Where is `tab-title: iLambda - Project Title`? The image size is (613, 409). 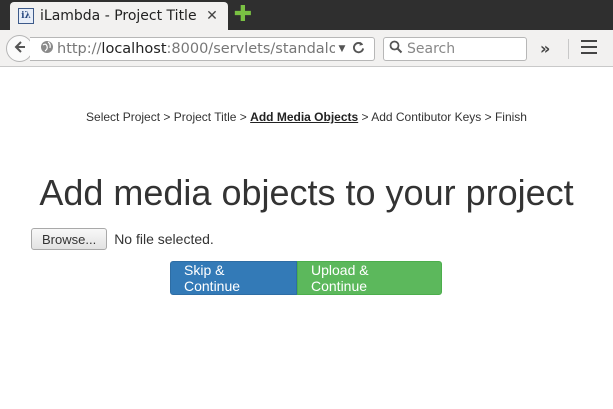
tab-title: iLambda - Project Title is located at coordinates (118, 16).